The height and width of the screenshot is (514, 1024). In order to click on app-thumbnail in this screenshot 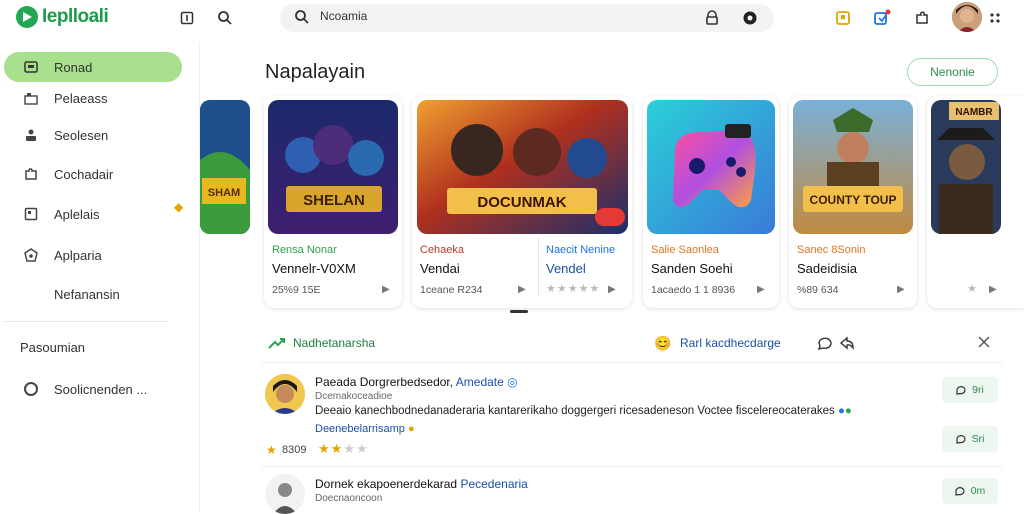, I will do `click(711, 167)`.